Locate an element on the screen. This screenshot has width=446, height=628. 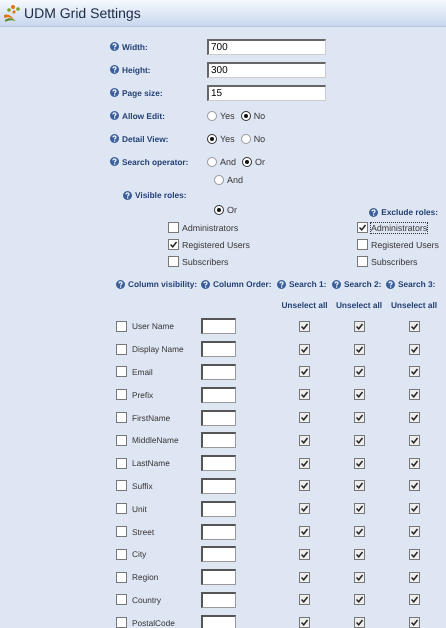
input-field: 700 is located at coordinates (266, 46).